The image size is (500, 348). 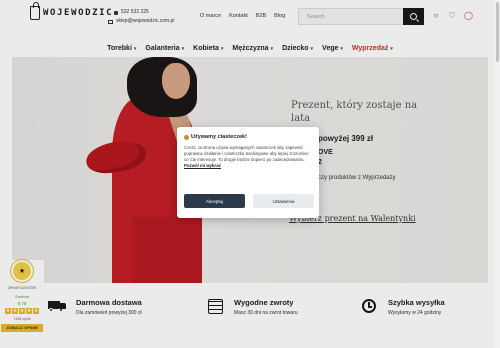 I want to click on cookie-settings-button: Ustawienia, so click(x=283, y=201).